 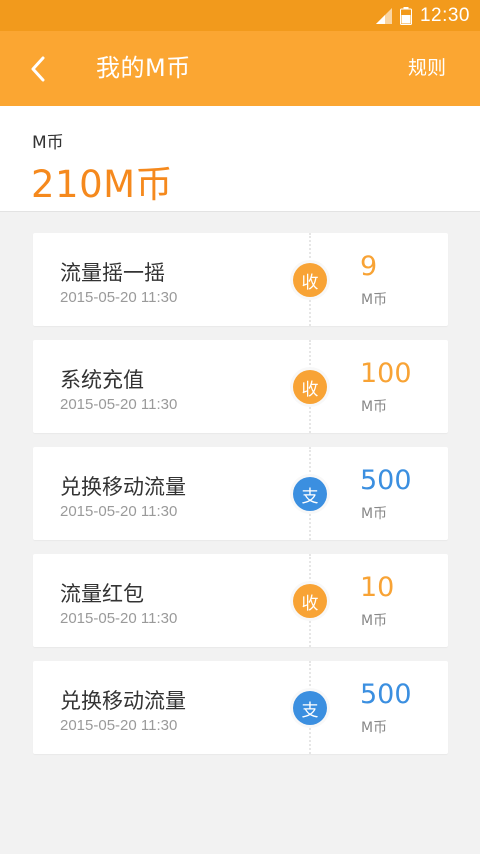 I want to click on transaction-amount: 100, so click(x=386, y=373).